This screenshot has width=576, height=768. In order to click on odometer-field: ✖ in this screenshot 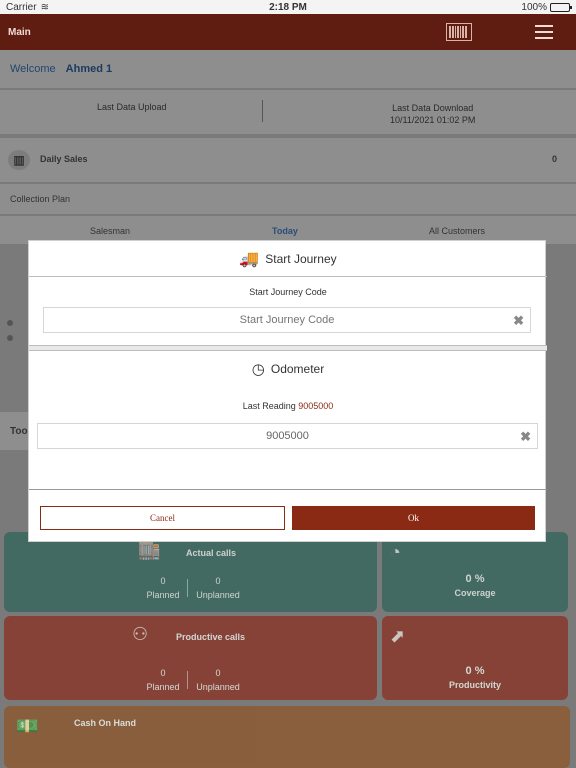, I will do `click(287, 436)`.